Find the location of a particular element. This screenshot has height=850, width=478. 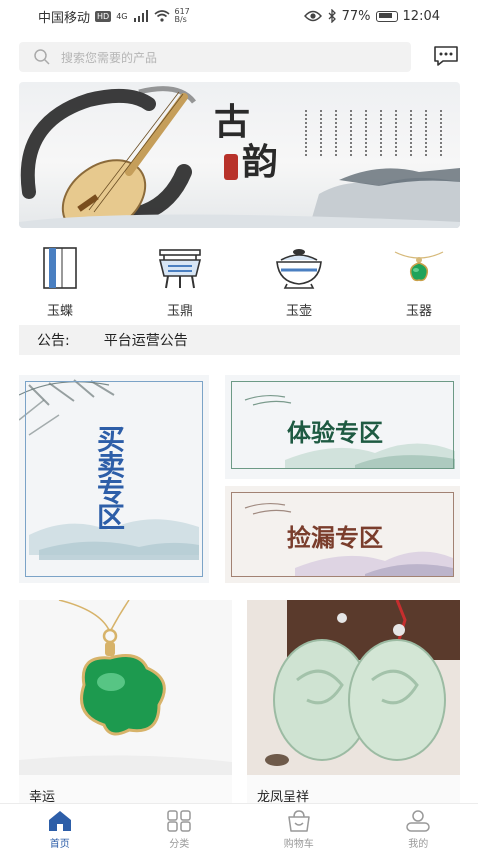

clock: 12:04 is located at coordinates (421, 16).